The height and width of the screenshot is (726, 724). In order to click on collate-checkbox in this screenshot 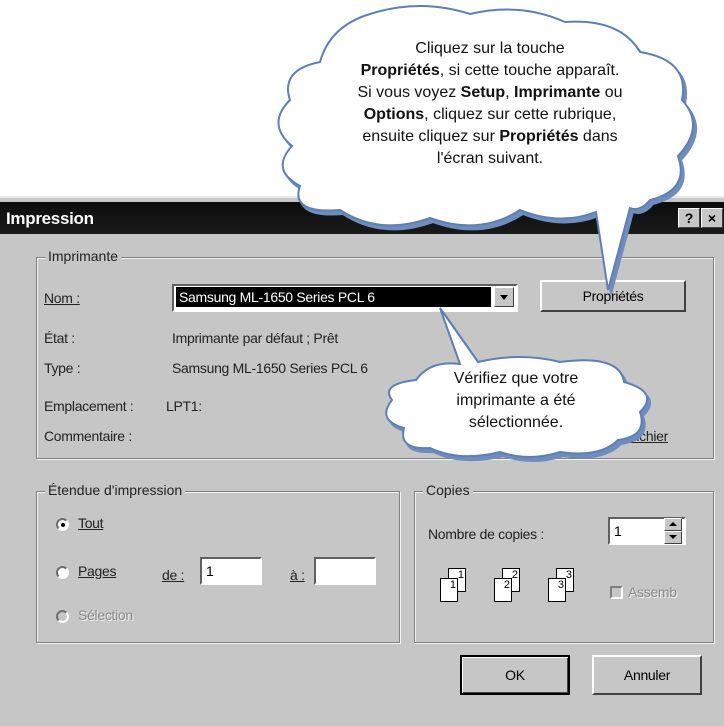, I will do `click(616, 592)`.